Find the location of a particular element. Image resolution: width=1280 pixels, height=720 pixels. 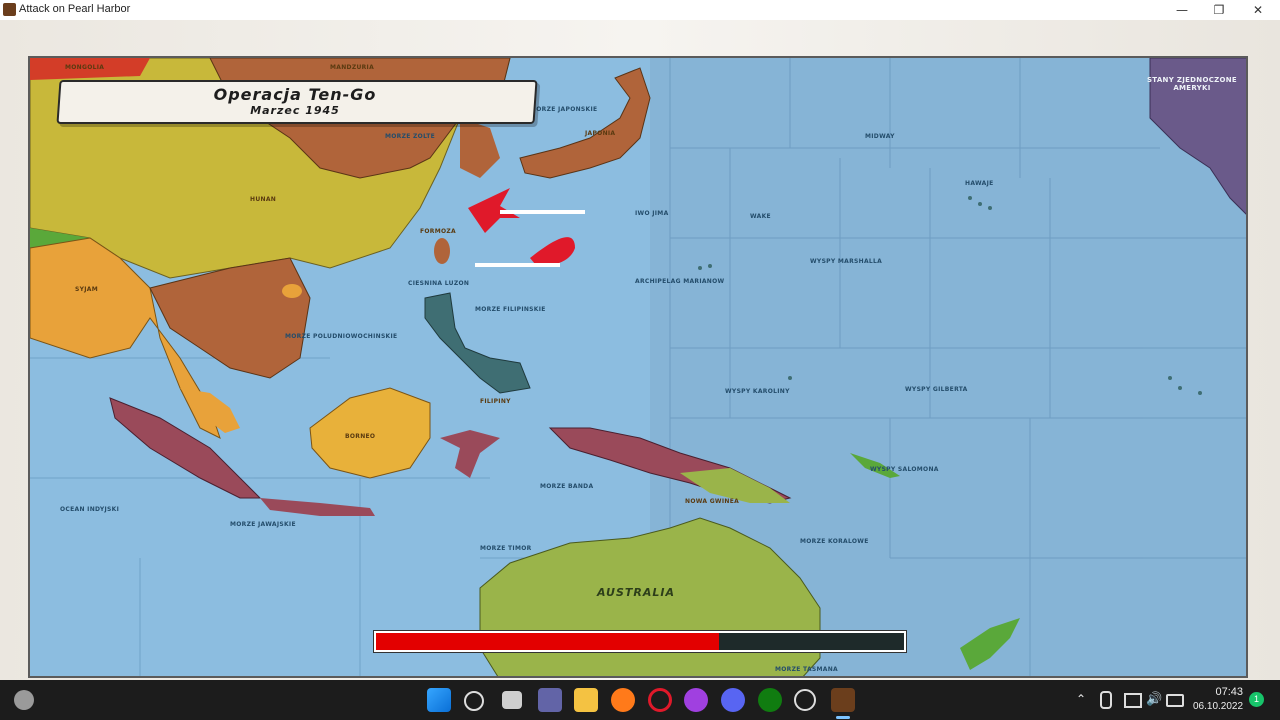

map-label-iwo-jima: IWO JIMA is located at coordinates (652, 213).